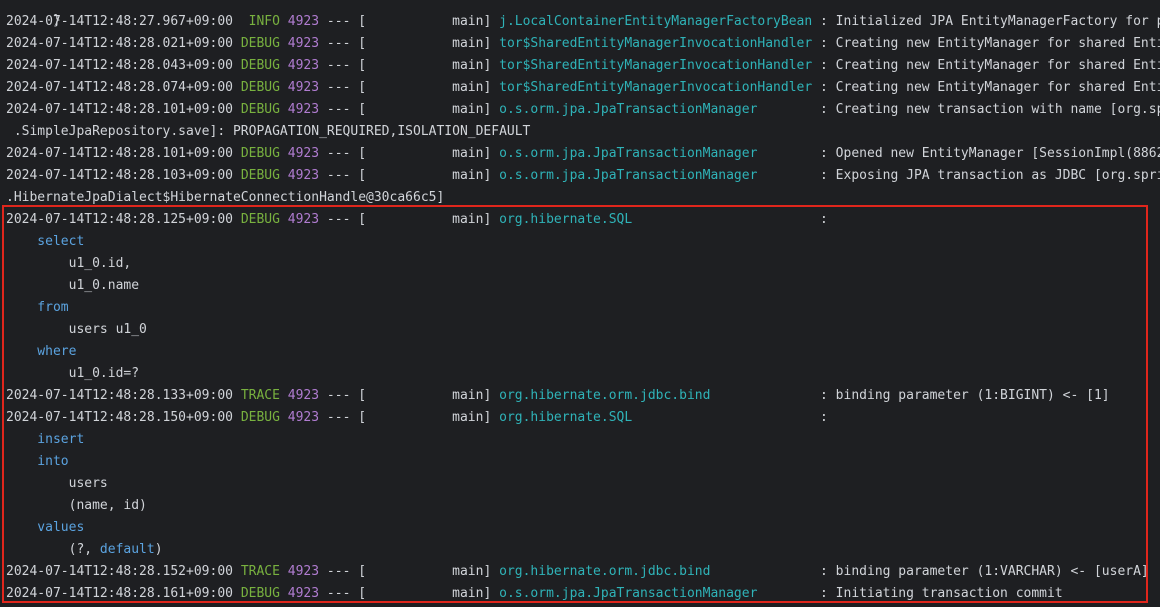  I want to click on log-line: from, so click(37, 308).